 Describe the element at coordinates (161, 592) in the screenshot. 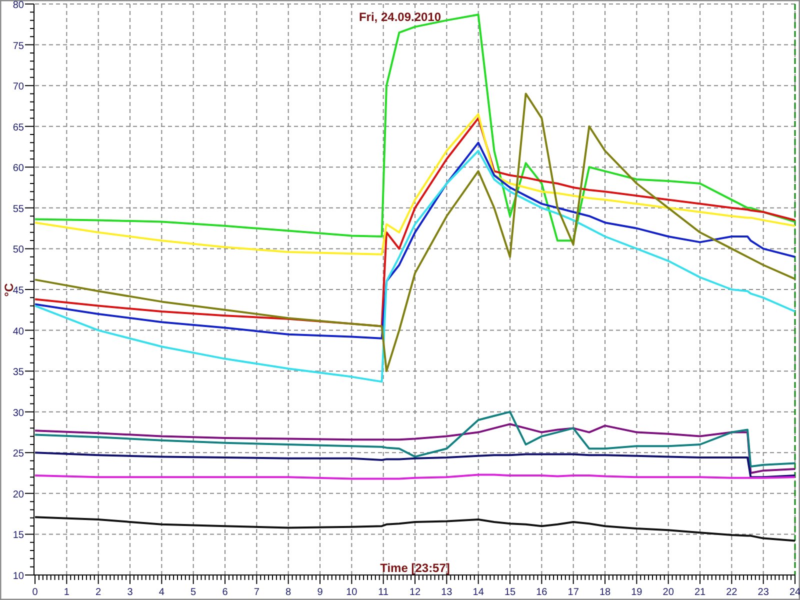

I see `tick-label: 4` at that location.